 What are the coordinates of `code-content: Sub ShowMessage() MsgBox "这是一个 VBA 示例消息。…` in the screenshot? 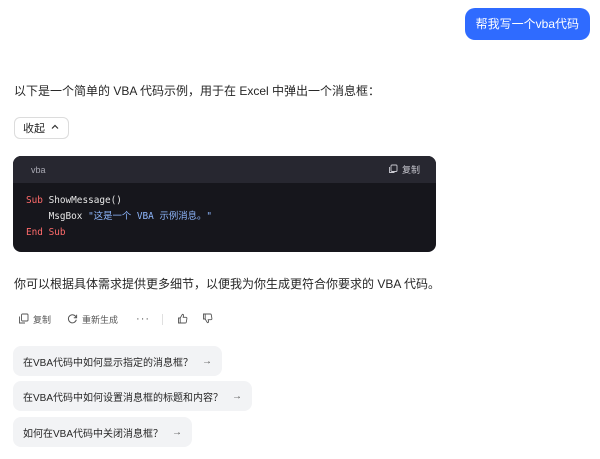 It's located at (224, 217).